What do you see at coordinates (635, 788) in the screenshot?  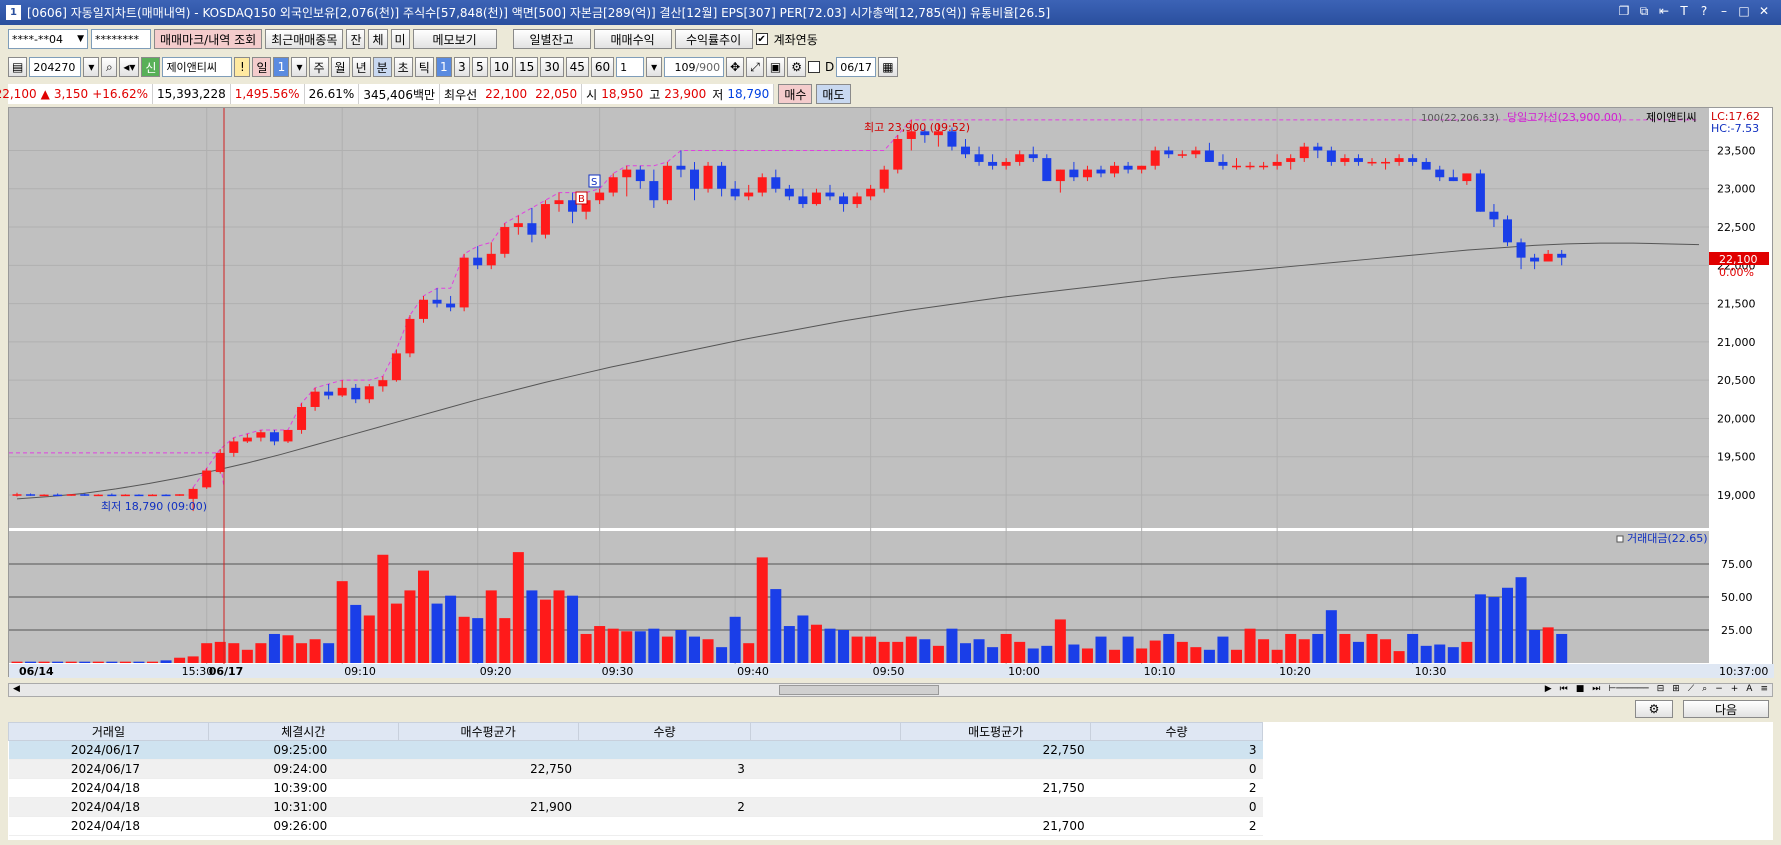 I see `table-row: 2024/04/18 10:39:00 21,750 2` at bounding box center [635, 788].